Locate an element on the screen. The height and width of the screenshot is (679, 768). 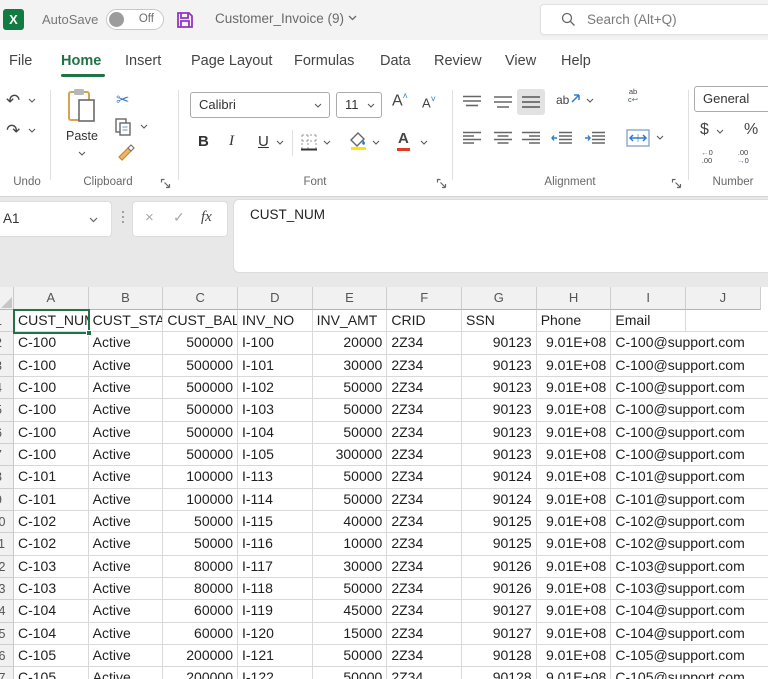
row-header-4: 4 is located at coordinates (7, 388).